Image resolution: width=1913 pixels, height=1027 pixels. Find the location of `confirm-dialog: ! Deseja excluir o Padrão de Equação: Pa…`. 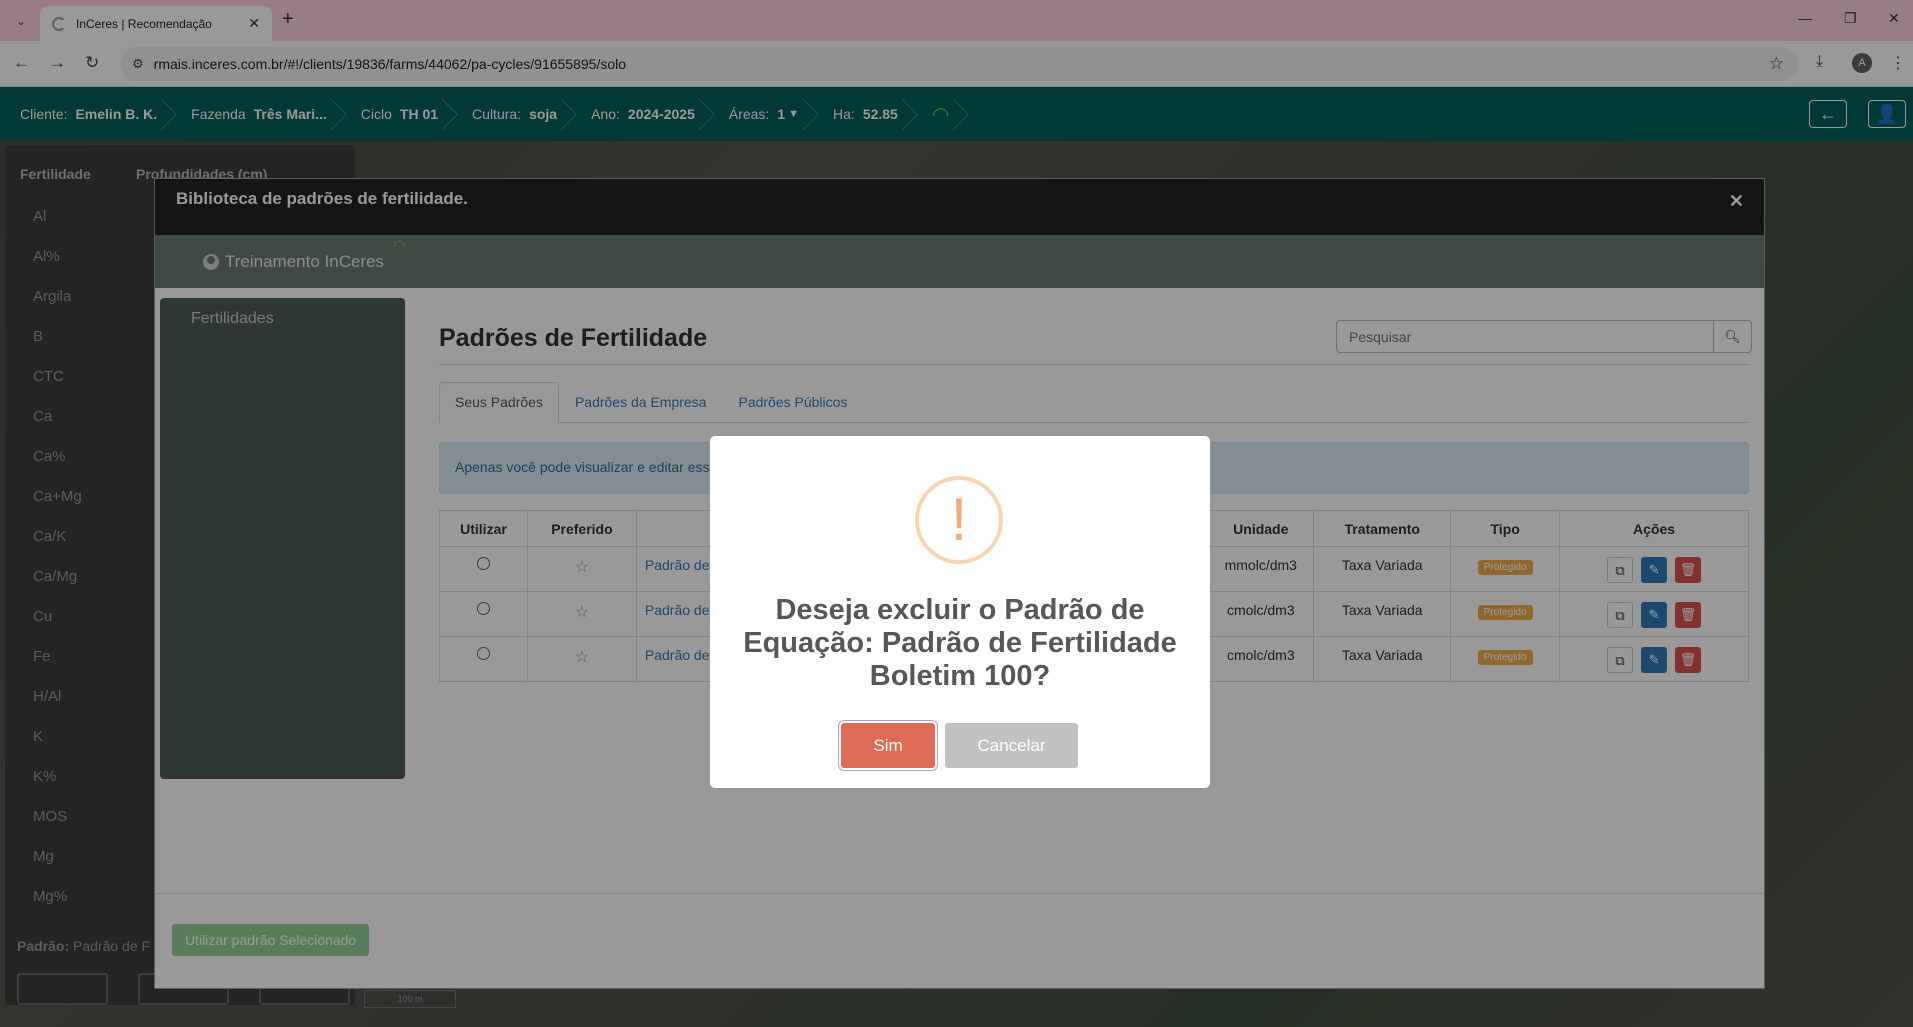

confirm-dialog: ! Deseja excluir o Padrão de Equação: Pa… is located at coordinates (960, 612).